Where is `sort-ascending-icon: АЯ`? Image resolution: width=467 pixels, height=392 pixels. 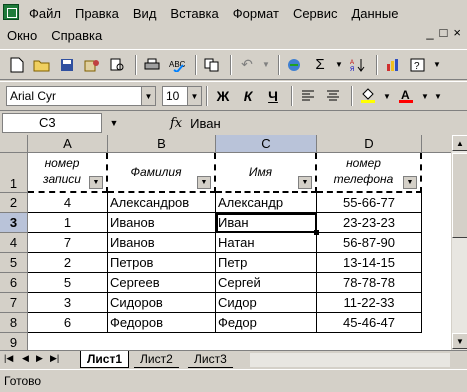
sort-ascending-icon: АЯ is located at coordinates (358, 65).